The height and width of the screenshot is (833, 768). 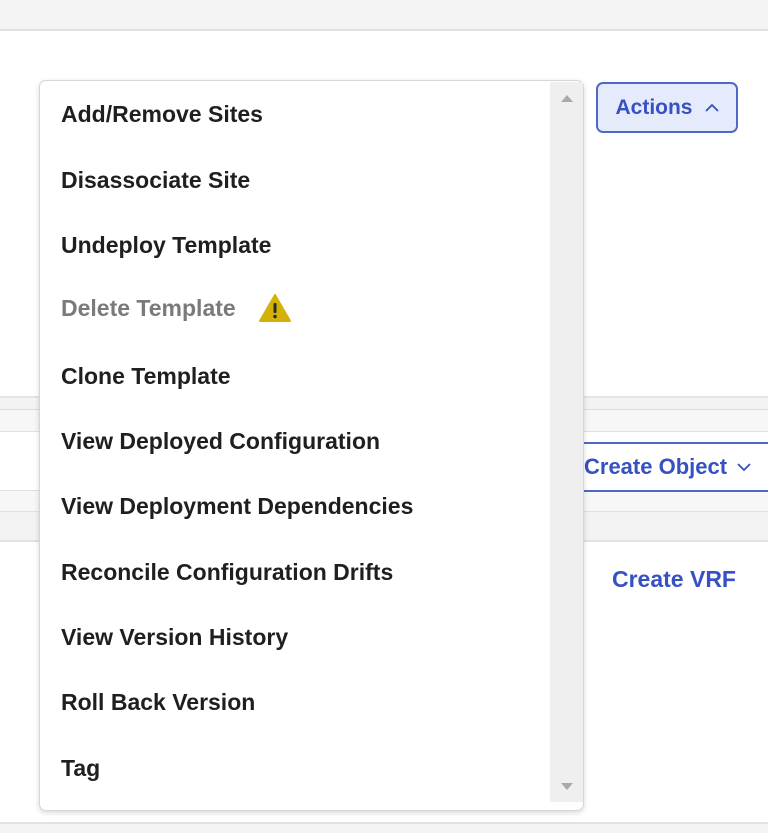 I want to click on menu-item-view-deployed-configuration: View Deployed Configuration, so click(x=220, y=441).